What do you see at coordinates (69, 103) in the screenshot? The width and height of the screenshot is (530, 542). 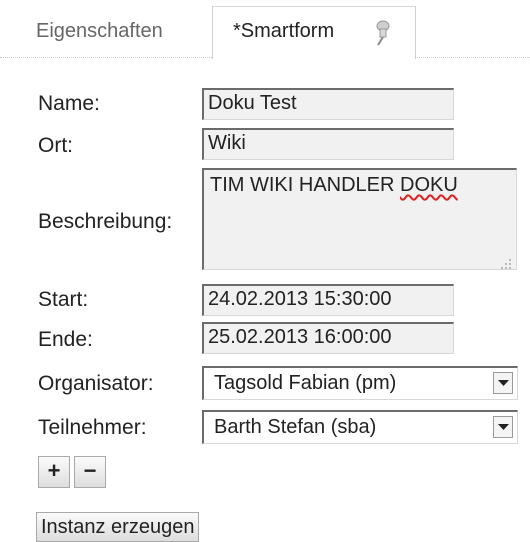 I see `name-label: Name:` at bounding box center [69, 103].